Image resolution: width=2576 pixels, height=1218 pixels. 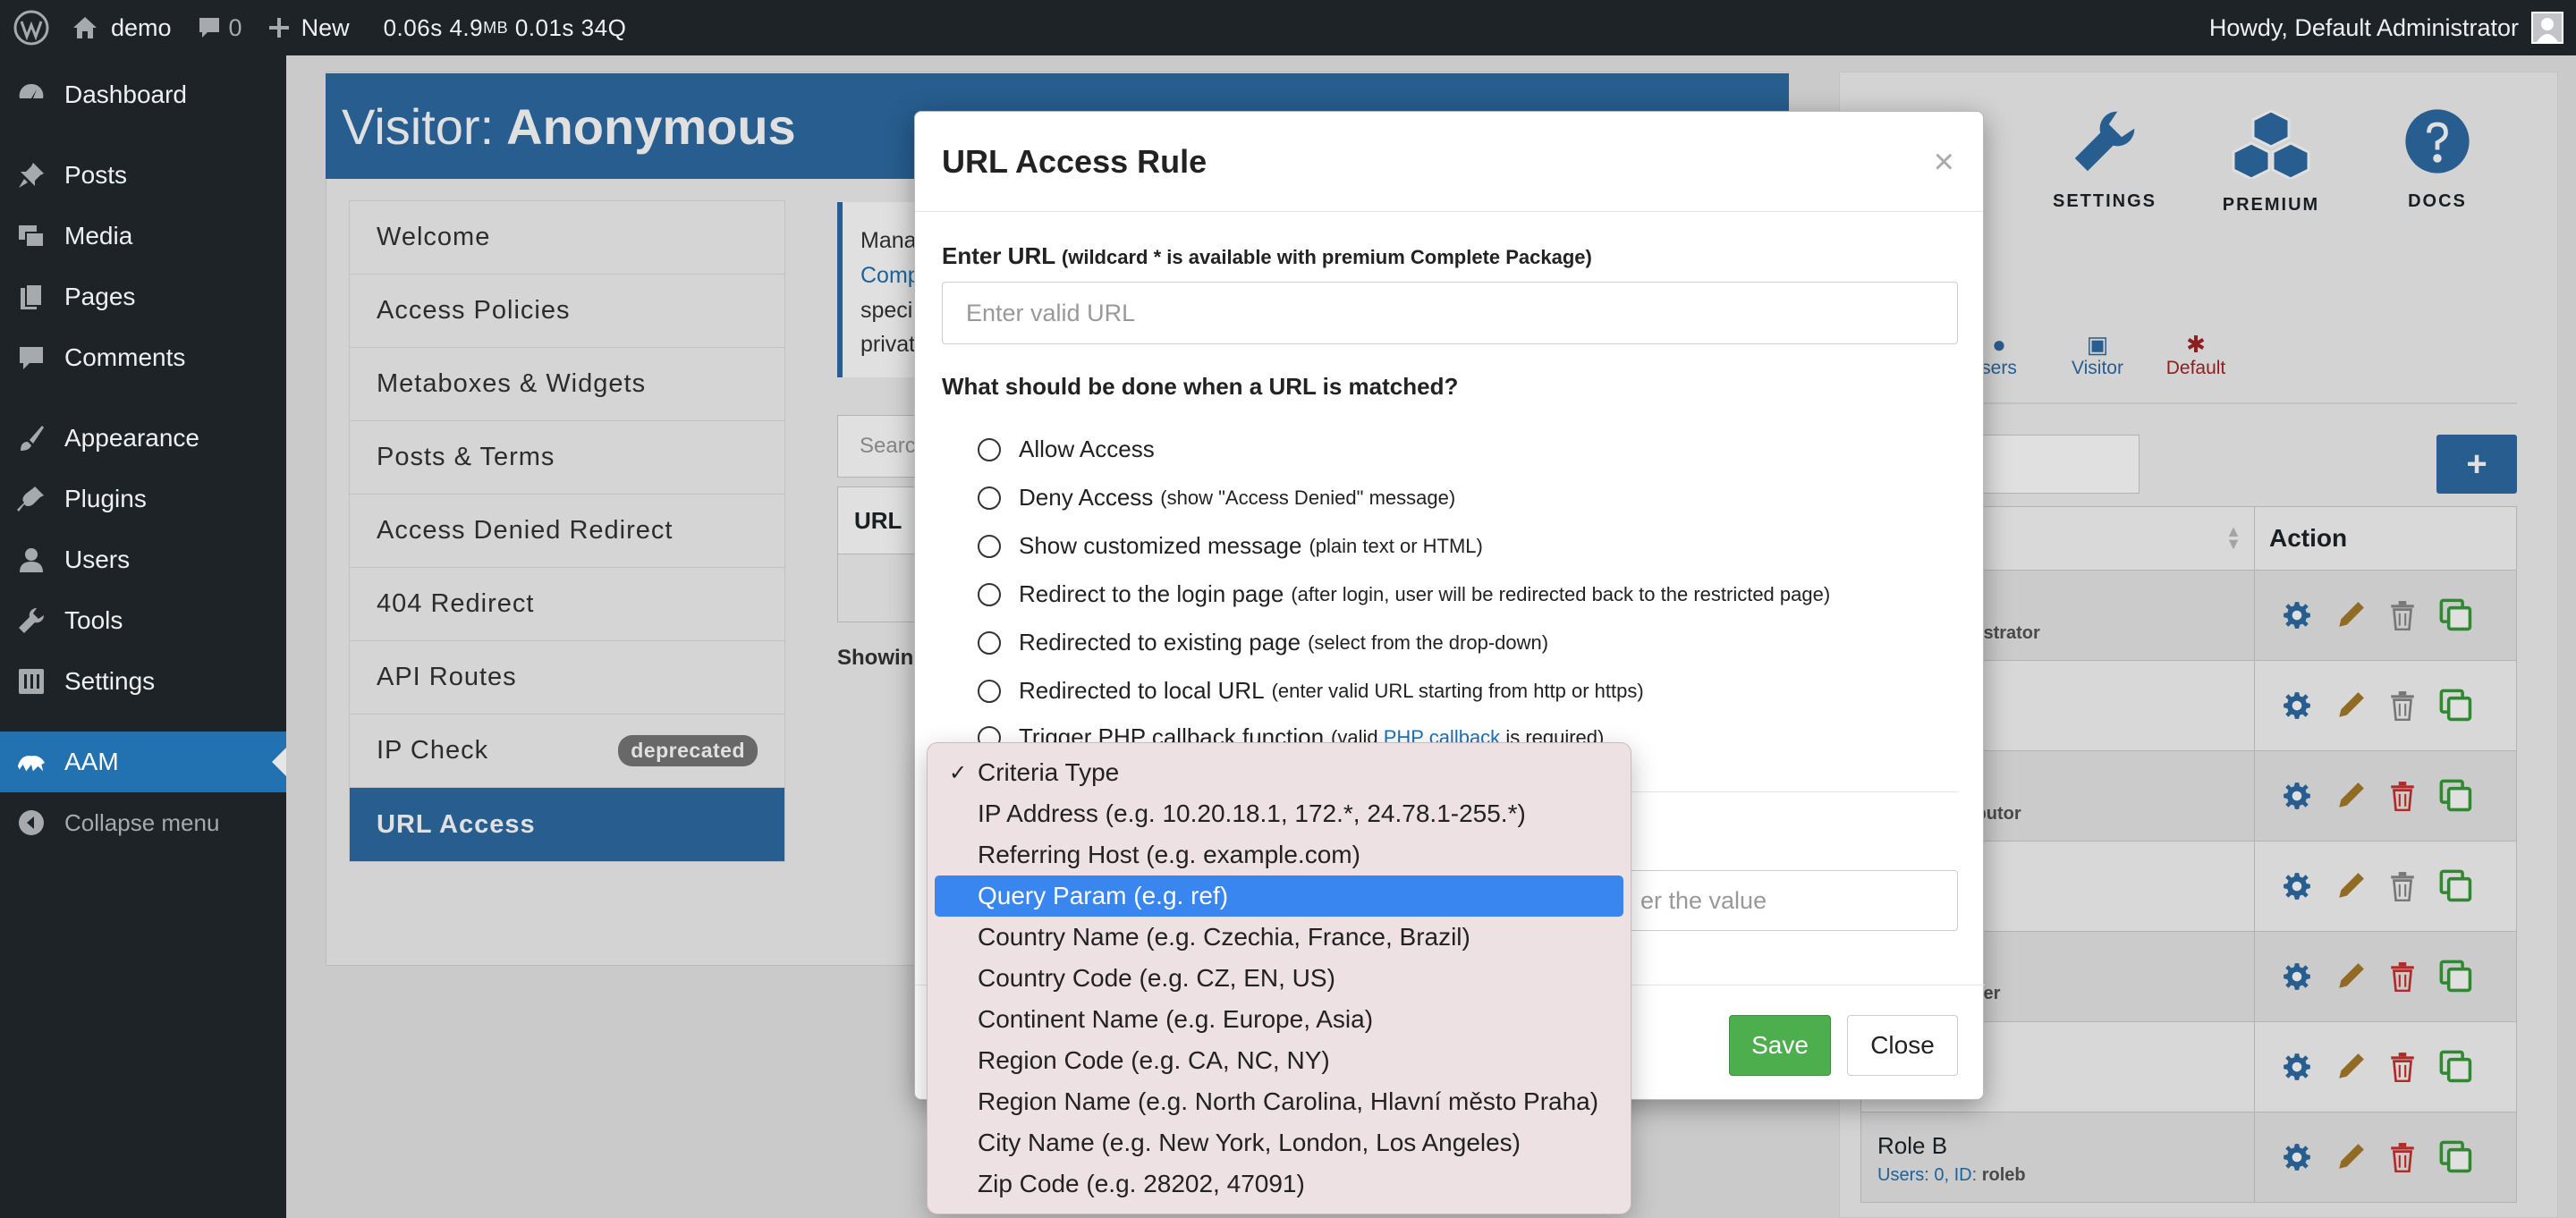 What do you see at coordinates (278, 28) in the screenshot?
I see `plus-icon` at bounding box center [278, 28].